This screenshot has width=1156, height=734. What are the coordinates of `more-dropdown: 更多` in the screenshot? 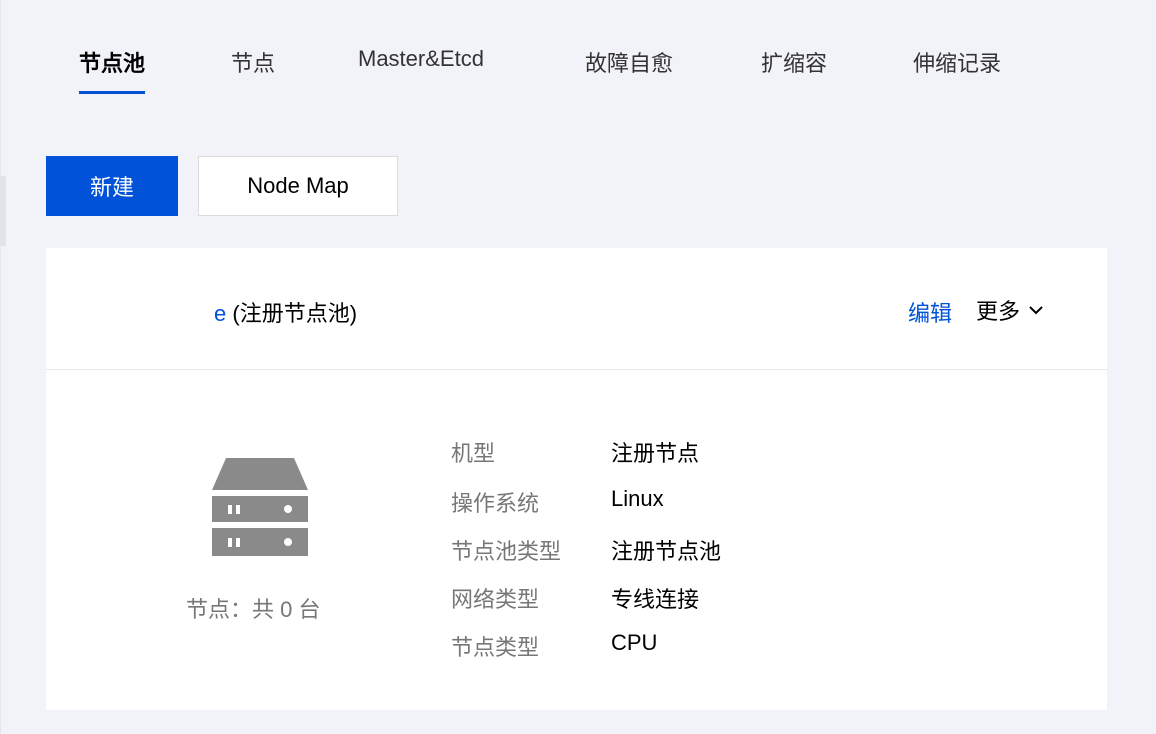 It's located at (1010, 310).